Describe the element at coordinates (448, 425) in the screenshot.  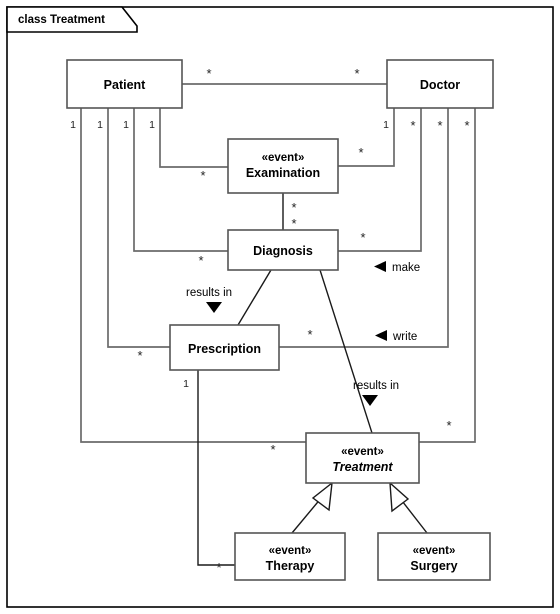
I see `multiplicity-treatment-doctor-end: *` at that location.